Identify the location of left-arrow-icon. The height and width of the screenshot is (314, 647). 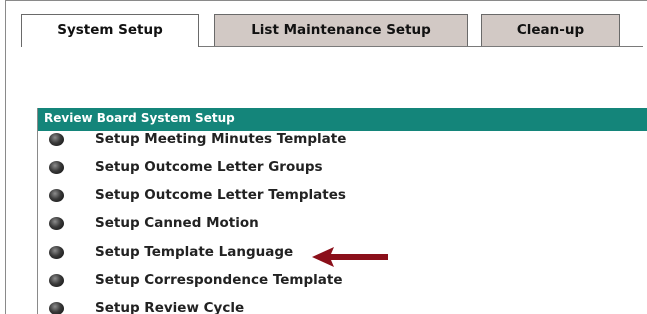
(350, 257).